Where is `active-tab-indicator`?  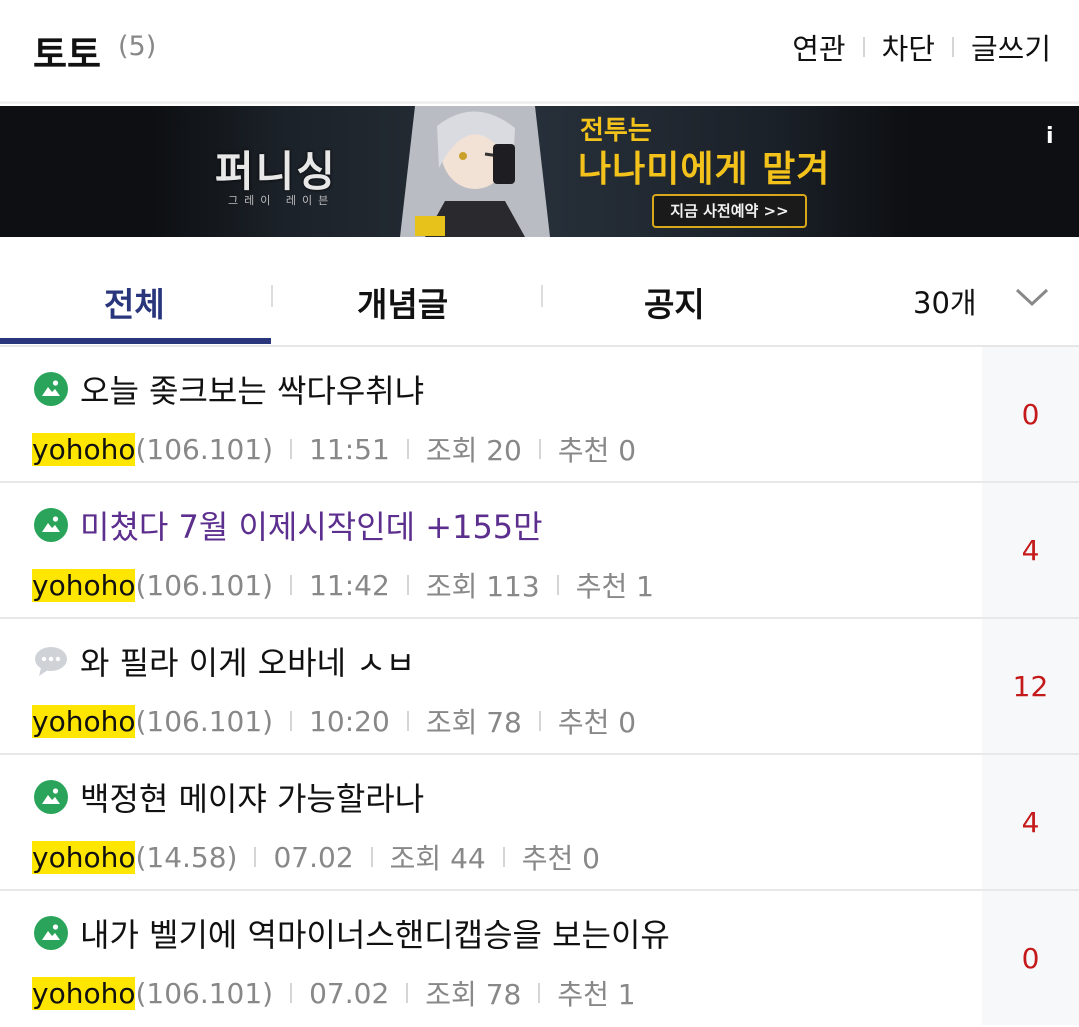
active-tab-indicator is located at coordinates (135, 341).